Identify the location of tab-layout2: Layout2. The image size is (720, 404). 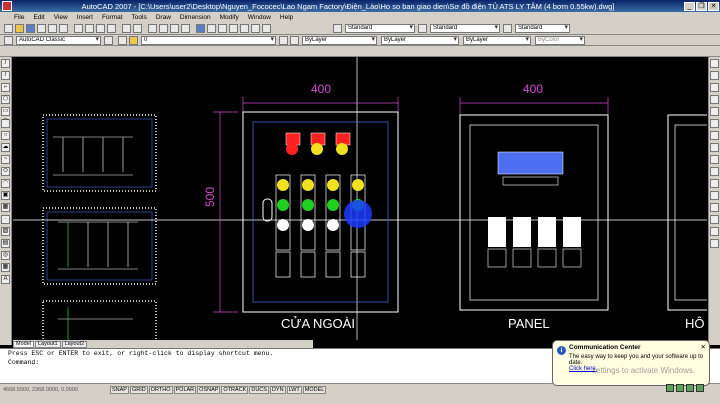
(74, 344).